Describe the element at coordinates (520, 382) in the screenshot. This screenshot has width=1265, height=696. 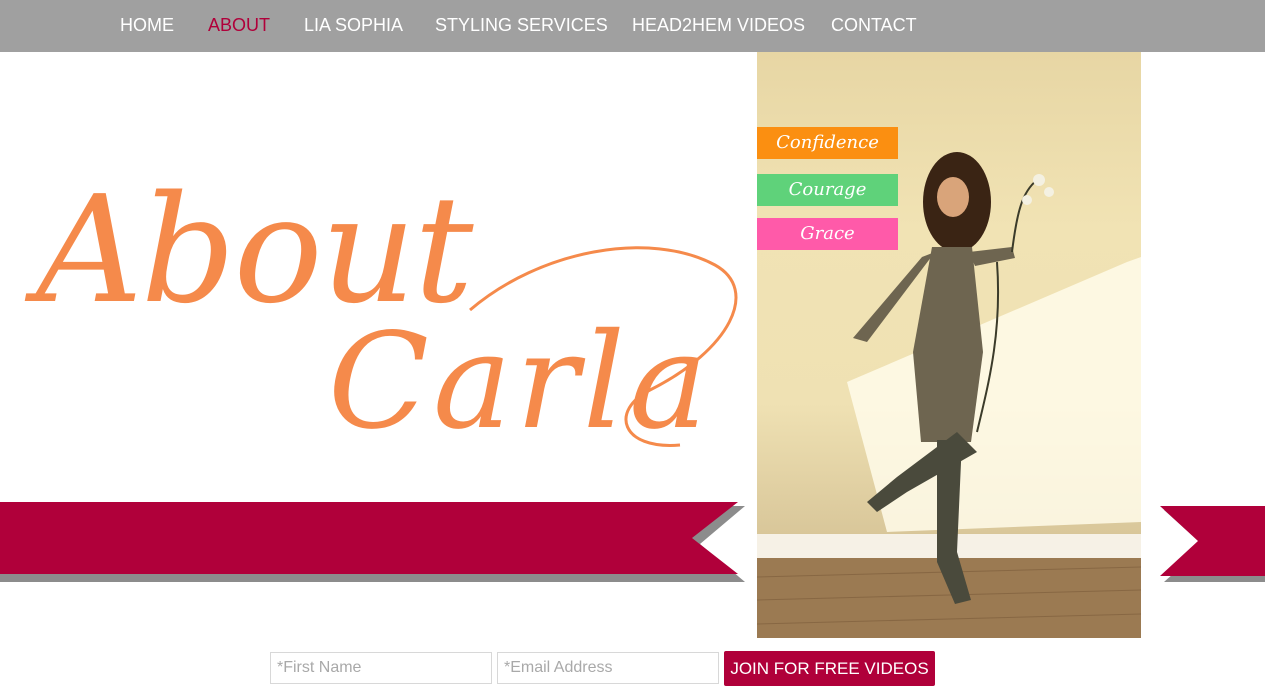
I see `headline-name: Carla` at that location.